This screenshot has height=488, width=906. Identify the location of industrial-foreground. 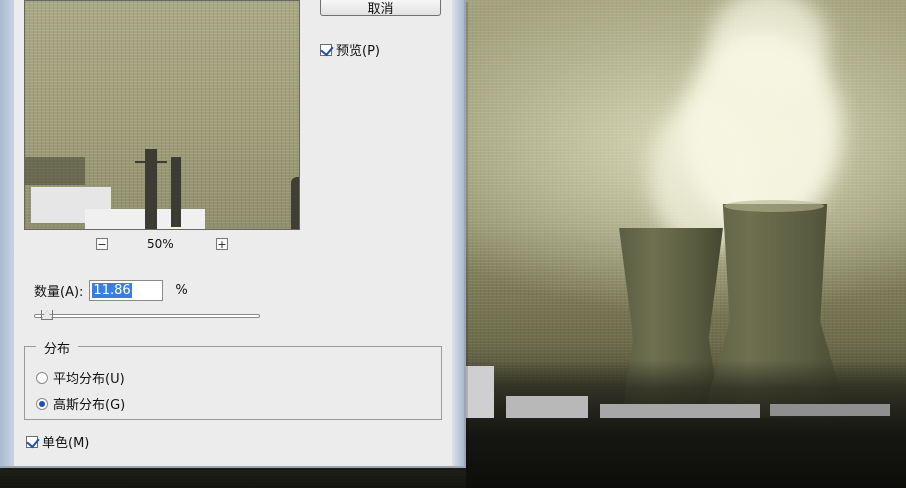
(686, 424).